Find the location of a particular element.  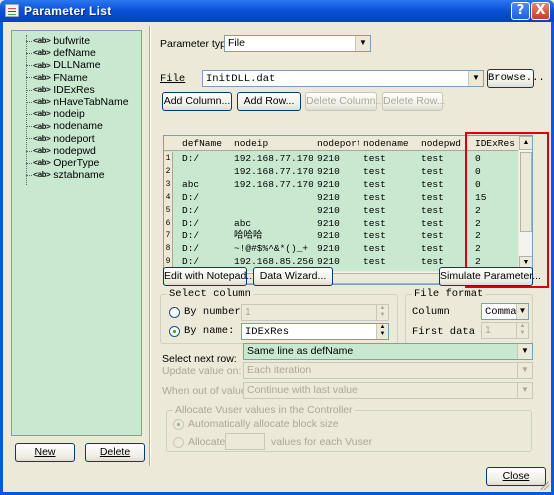

parameter-type-select: File ▼ is located at coordinates (297, 43).